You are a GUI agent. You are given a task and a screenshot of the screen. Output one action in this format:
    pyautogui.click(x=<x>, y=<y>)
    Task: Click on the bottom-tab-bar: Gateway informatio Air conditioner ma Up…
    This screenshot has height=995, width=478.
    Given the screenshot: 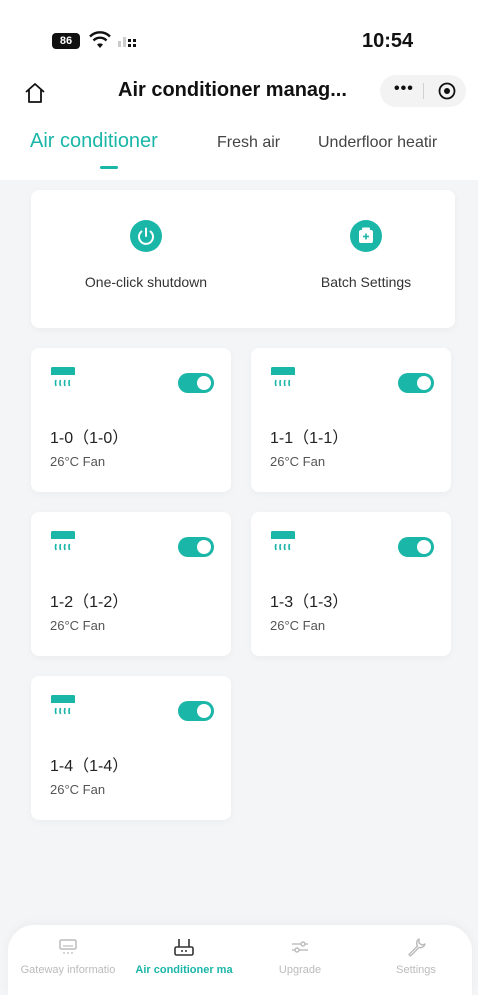 What is the action you would take?
    pyautogui.click(x=240, y=960)
    